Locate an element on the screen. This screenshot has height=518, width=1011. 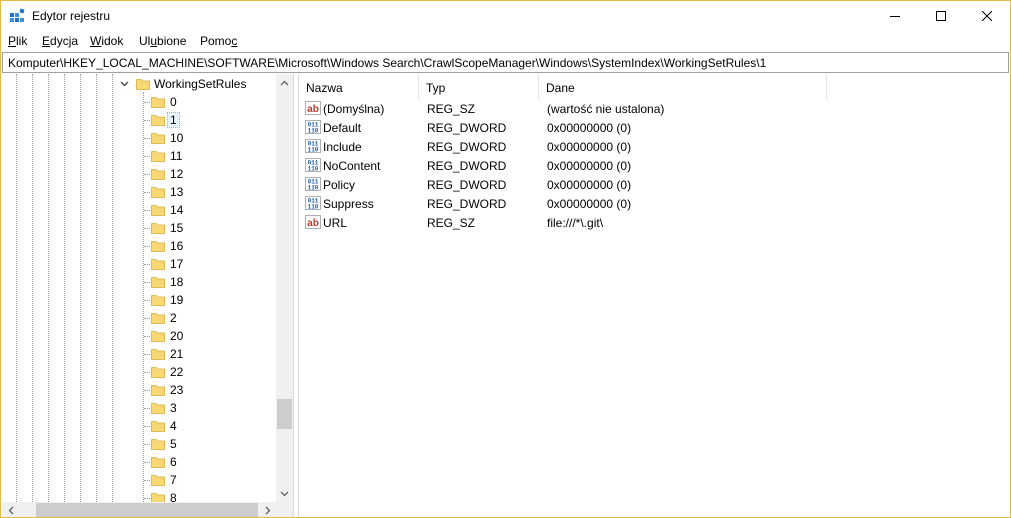
window-title: Edytor rejestru is located at coordinates (71, 16).